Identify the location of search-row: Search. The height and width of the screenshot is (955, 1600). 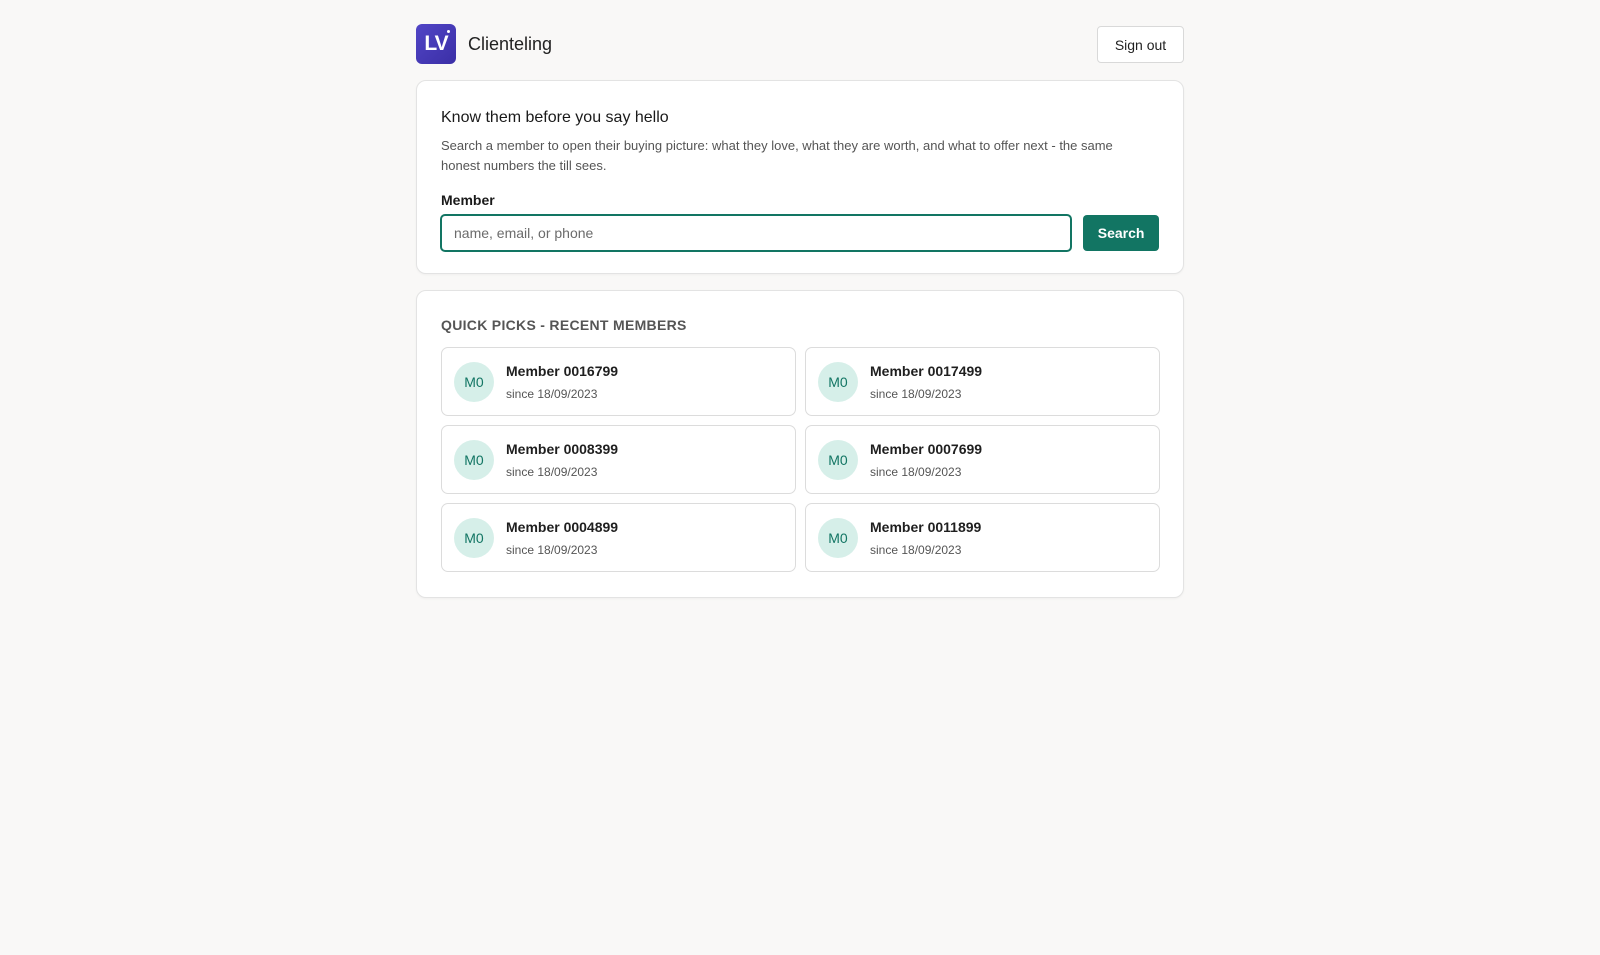
(800, 233).